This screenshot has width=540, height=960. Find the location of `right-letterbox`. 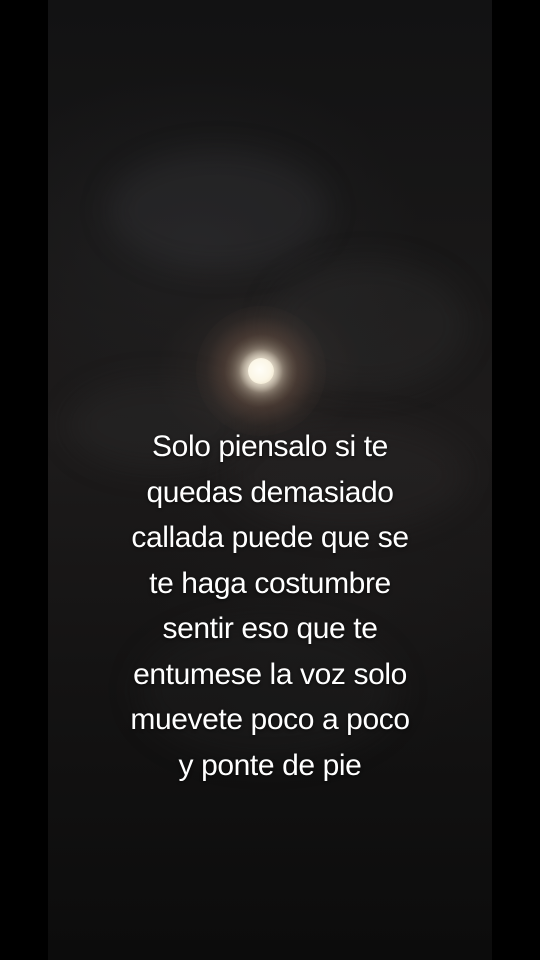

right-letterbox is located at coordinates (516, 480).